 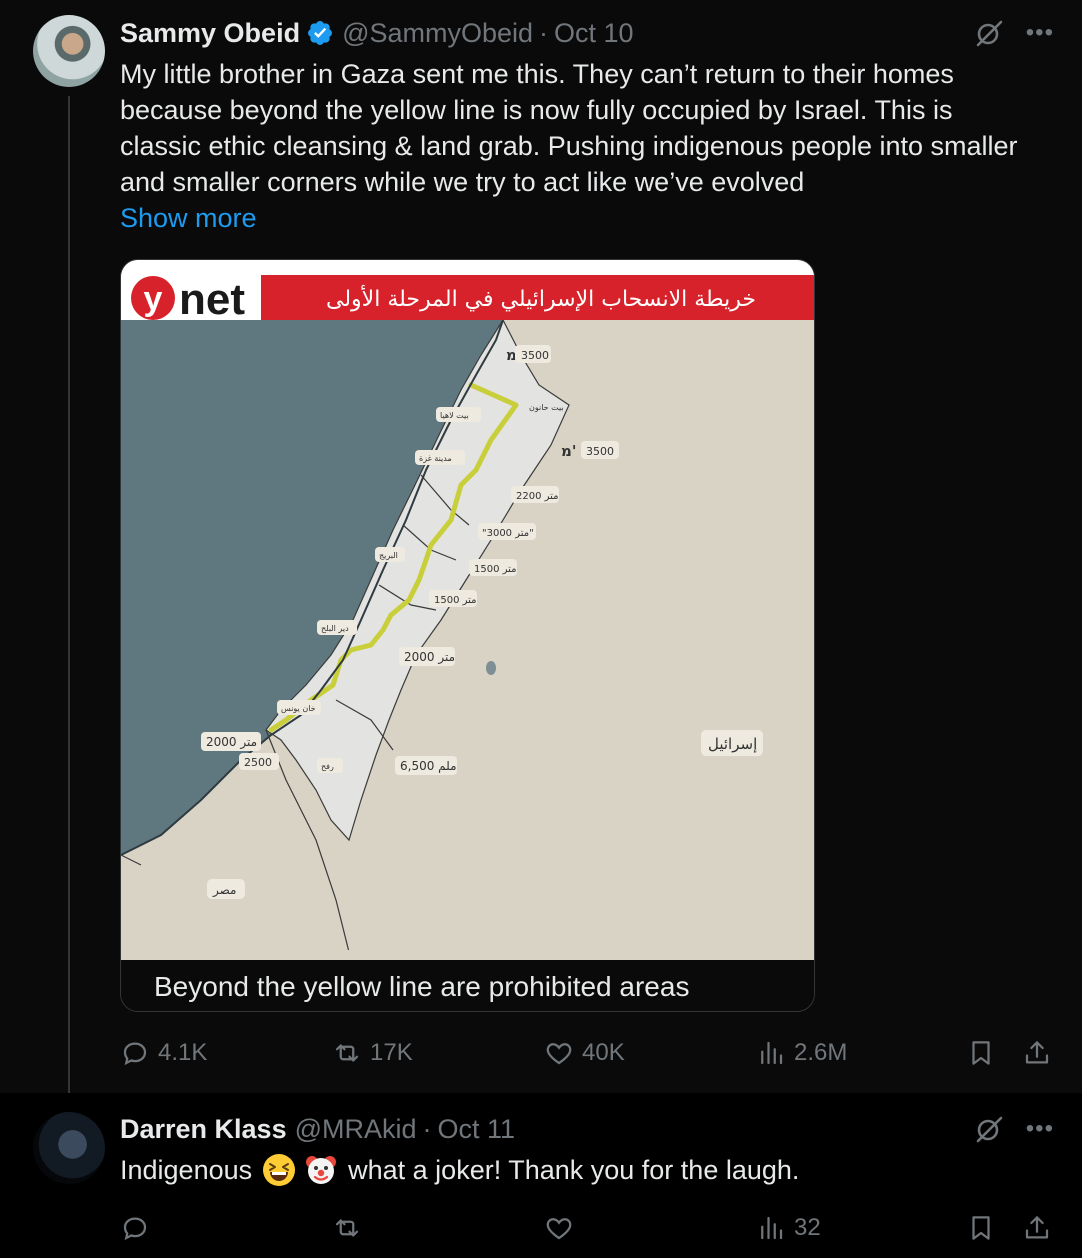 What do you see at coordinates (327, 766) in the screenshot?
I see `map-label-rafah: رفح` at bounding box center [327, 766].